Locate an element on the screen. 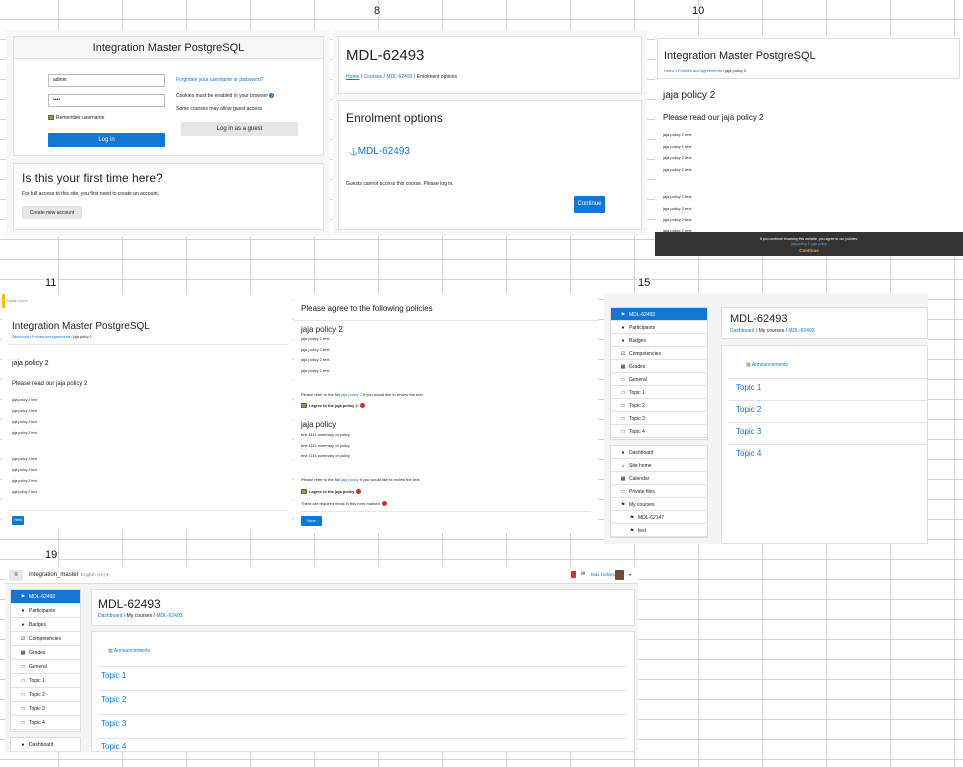 This screenshot has width=963, height=767. nav-course-test: ⚑ test is located at coordinates (659, 530).